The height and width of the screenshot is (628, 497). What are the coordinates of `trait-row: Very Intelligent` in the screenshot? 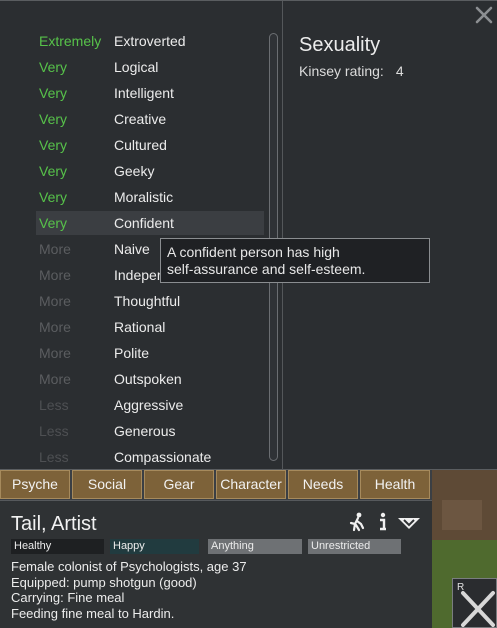 It's located at (150, 93).